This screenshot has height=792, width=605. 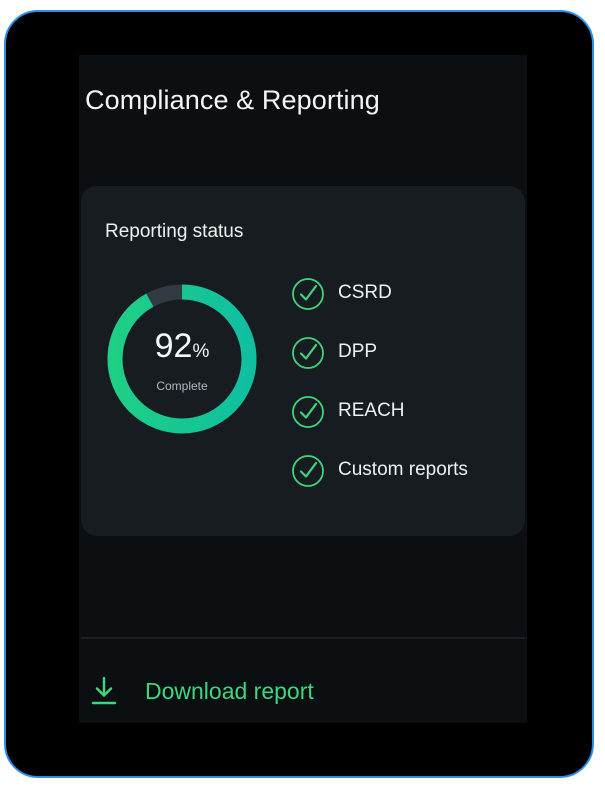 I want to click on download-report-button: Download report, so click(x=201, y=691).